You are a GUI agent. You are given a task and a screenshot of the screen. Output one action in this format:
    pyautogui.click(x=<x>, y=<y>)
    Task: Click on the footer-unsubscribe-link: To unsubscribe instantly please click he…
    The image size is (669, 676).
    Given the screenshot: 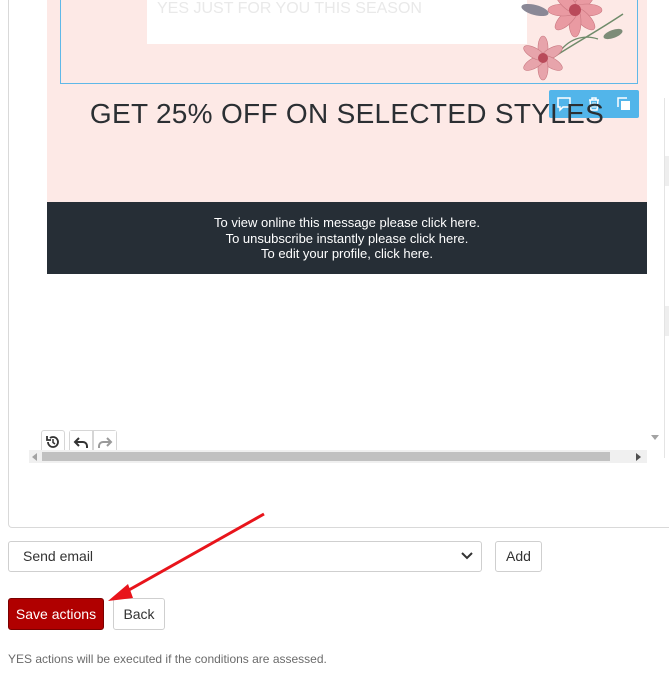 What is the action you would take?
    pyautogui.click(x=347, y=239)
    